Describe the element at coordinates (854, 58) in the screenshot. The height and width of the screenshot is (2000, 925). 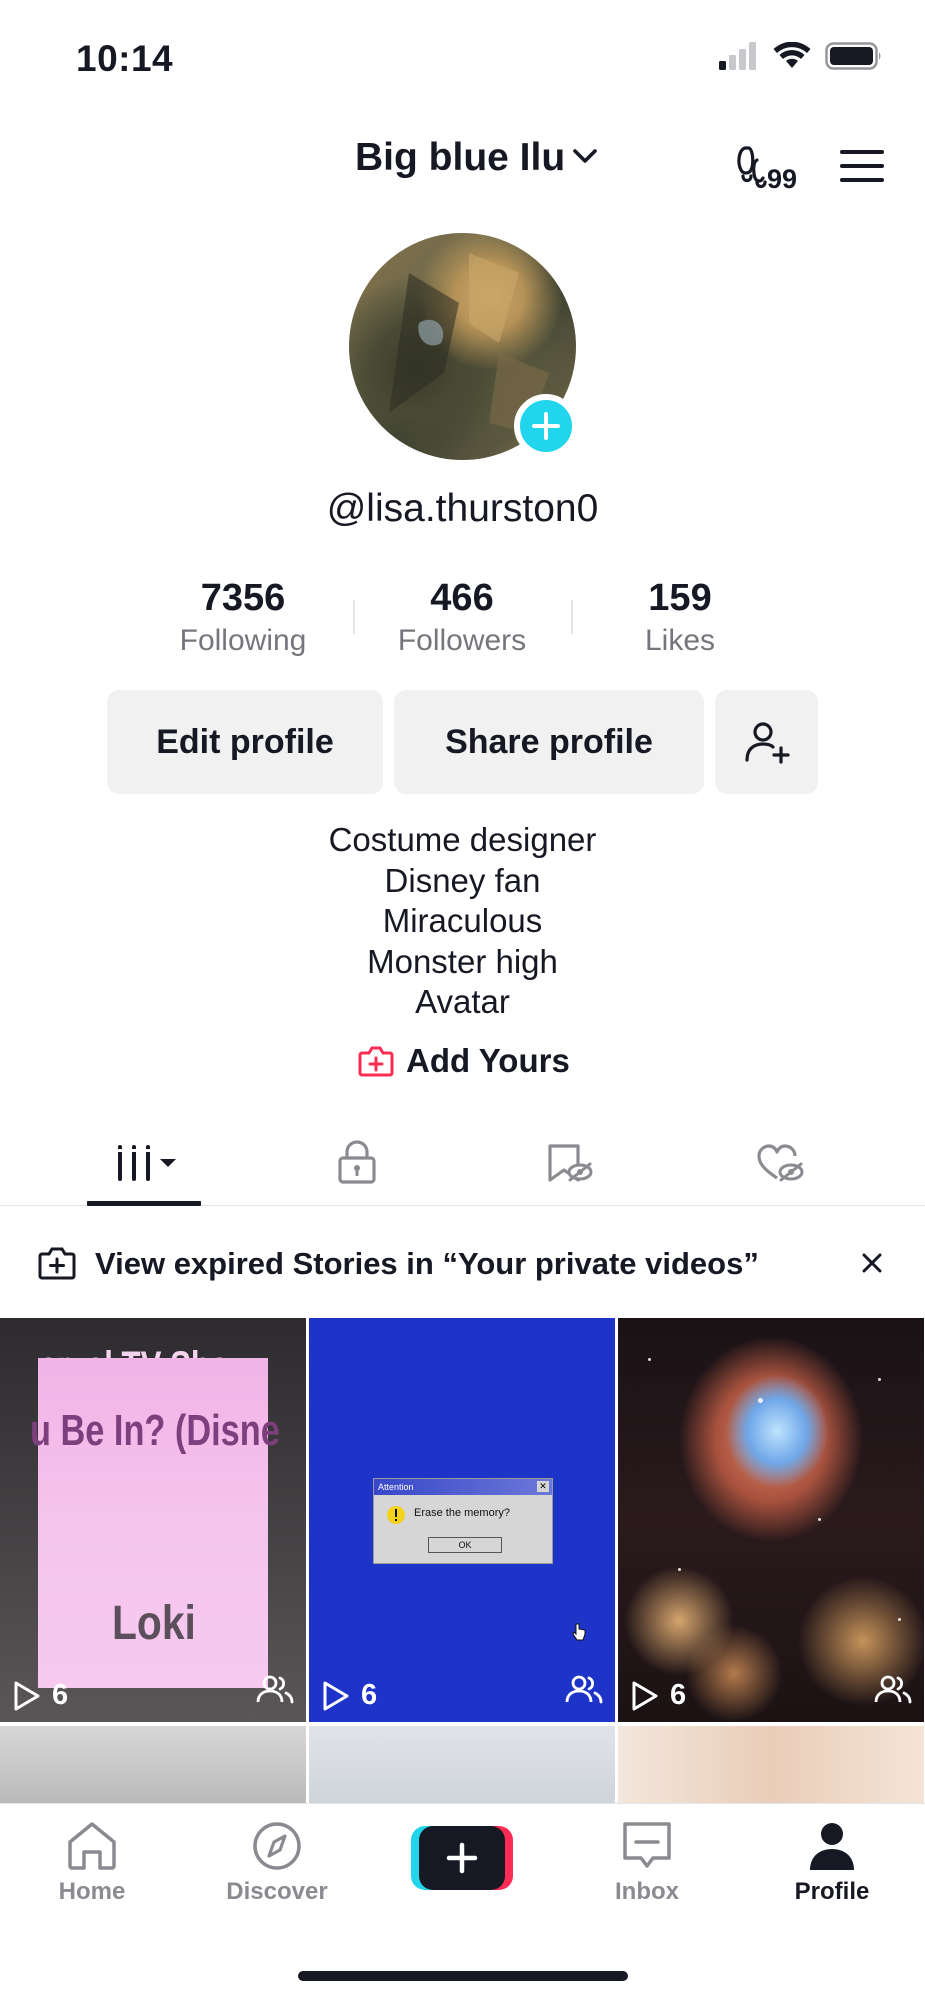
I see `battery-icon` at that location.